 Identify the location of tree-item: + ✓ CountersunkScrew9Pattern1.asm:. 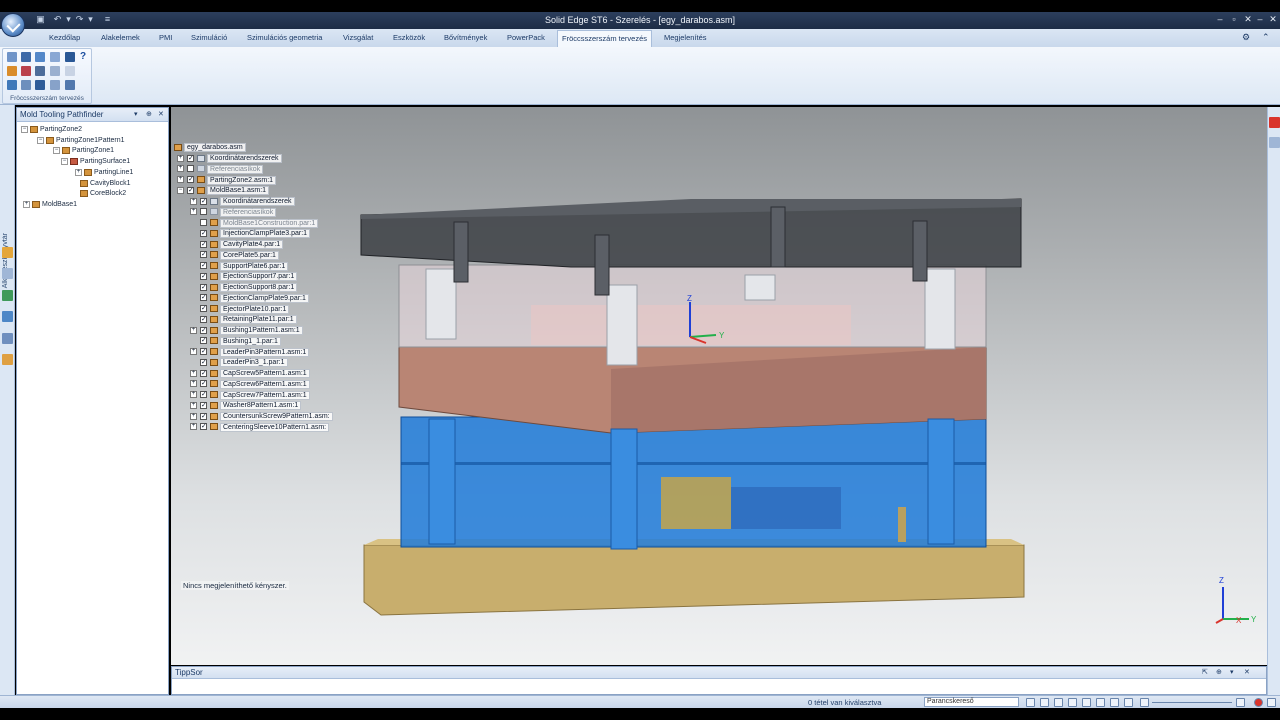
(261, 417).